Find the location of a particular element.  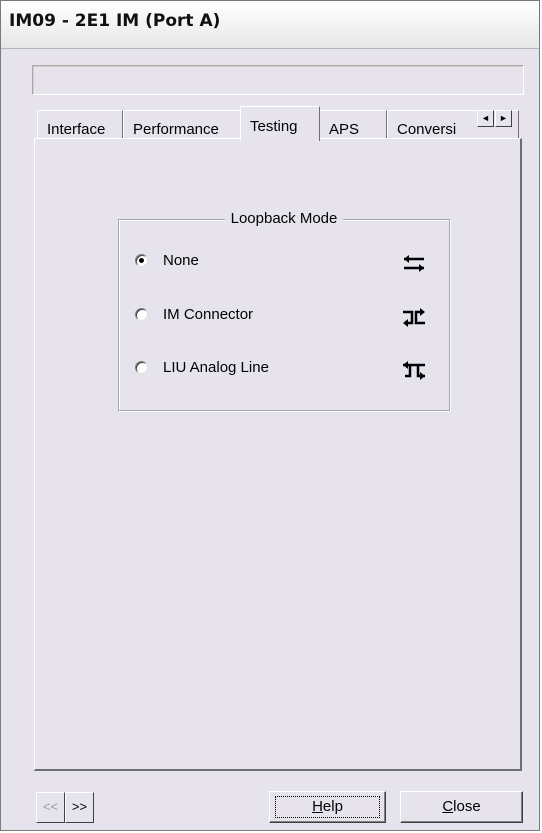

radio-liu-analog-line: LIU Analog Line is located at coordinates (285, 370).